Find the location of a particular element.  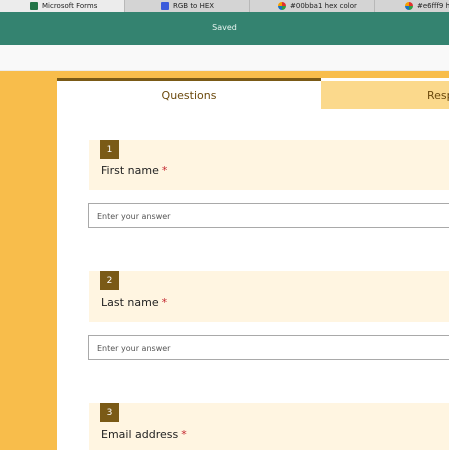

first-name-input is located at coordinates (269, 216).